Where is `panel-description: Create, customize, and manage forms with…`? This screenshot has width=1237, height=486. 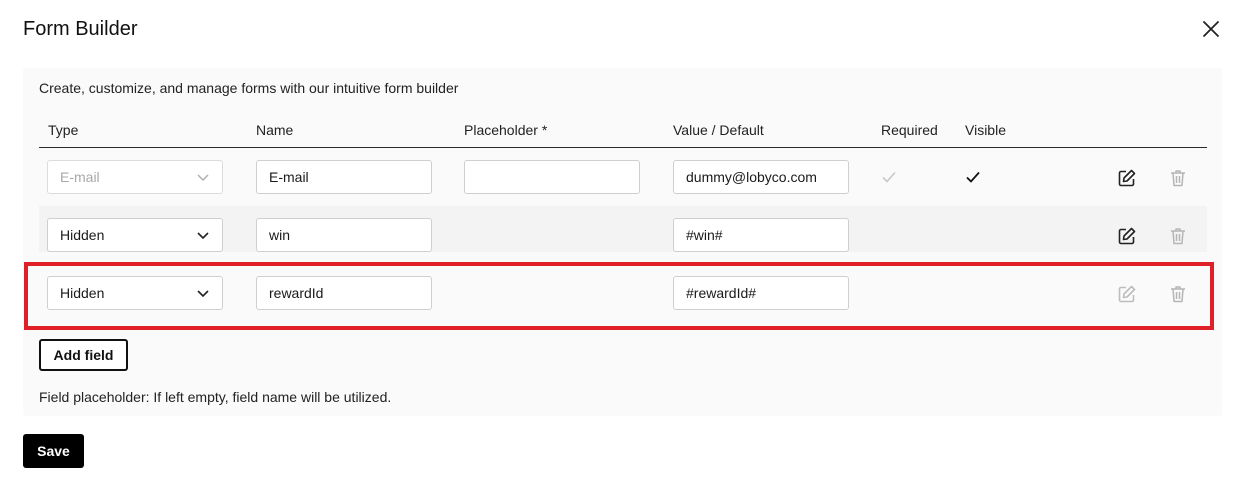
panel-description: Create, customize, and manage forms with… is located at coordinates (249, 88).